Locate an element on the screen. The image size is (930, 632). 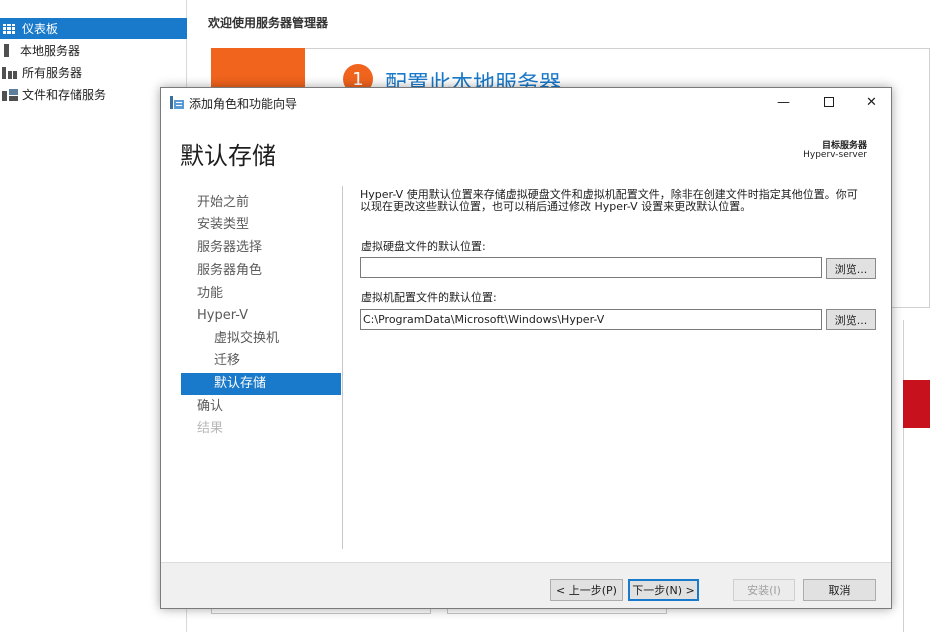
sidebar-item-local-server: 本地服务器 is located at coordinates (93, 50).